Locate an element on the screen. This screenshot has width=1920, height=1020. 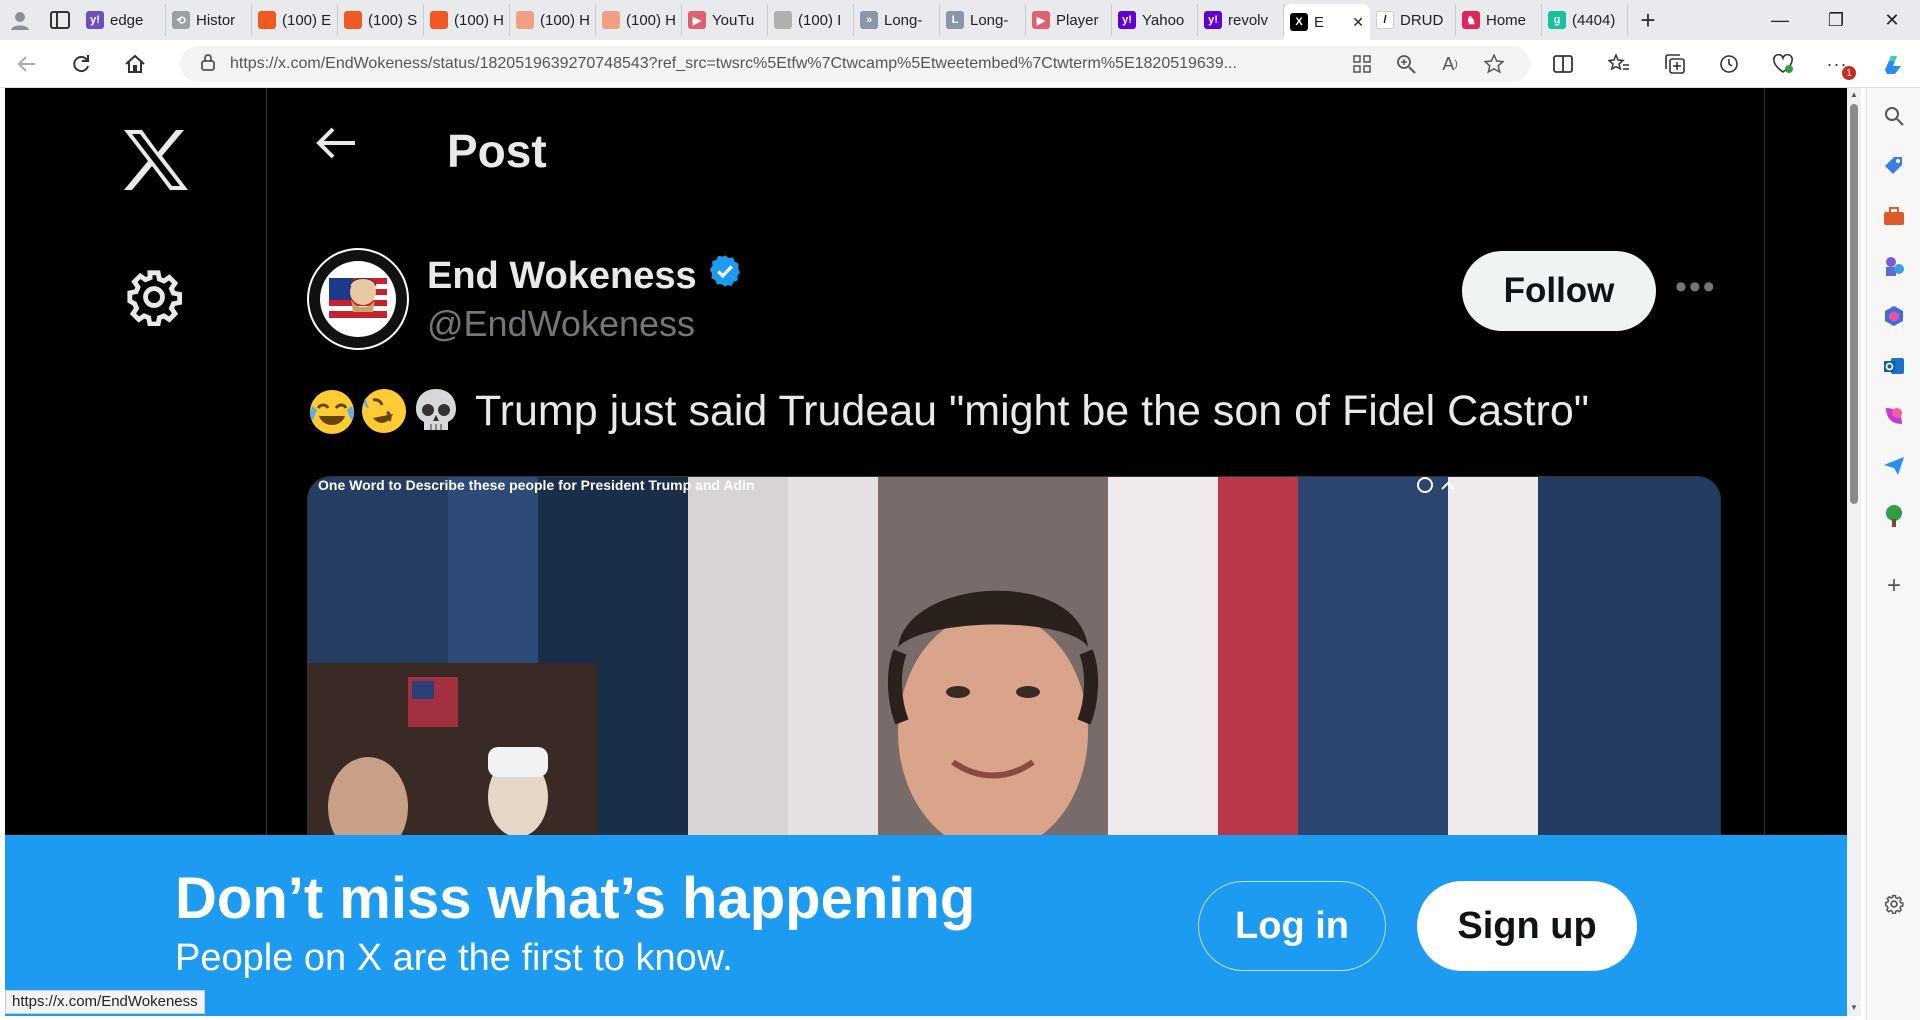
display-name-text: End Wokeness is located at coordinates (562, 276).